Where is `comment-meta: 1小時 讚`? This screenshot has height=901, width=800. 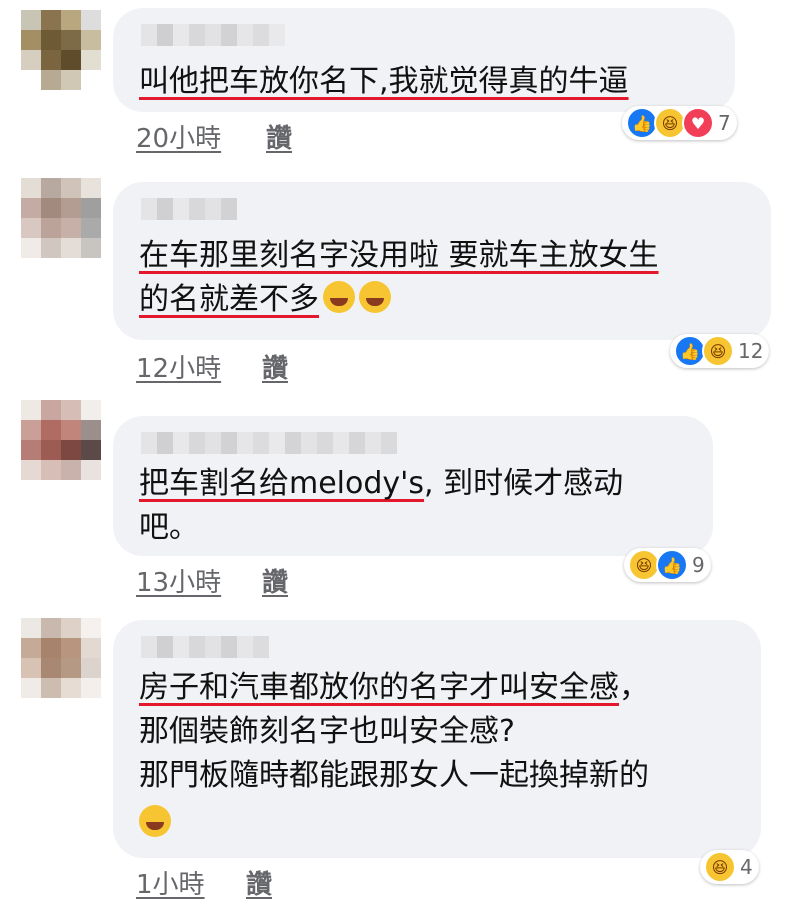 comment-meta: 1小時 讚 is located at coordinates (204, 882).